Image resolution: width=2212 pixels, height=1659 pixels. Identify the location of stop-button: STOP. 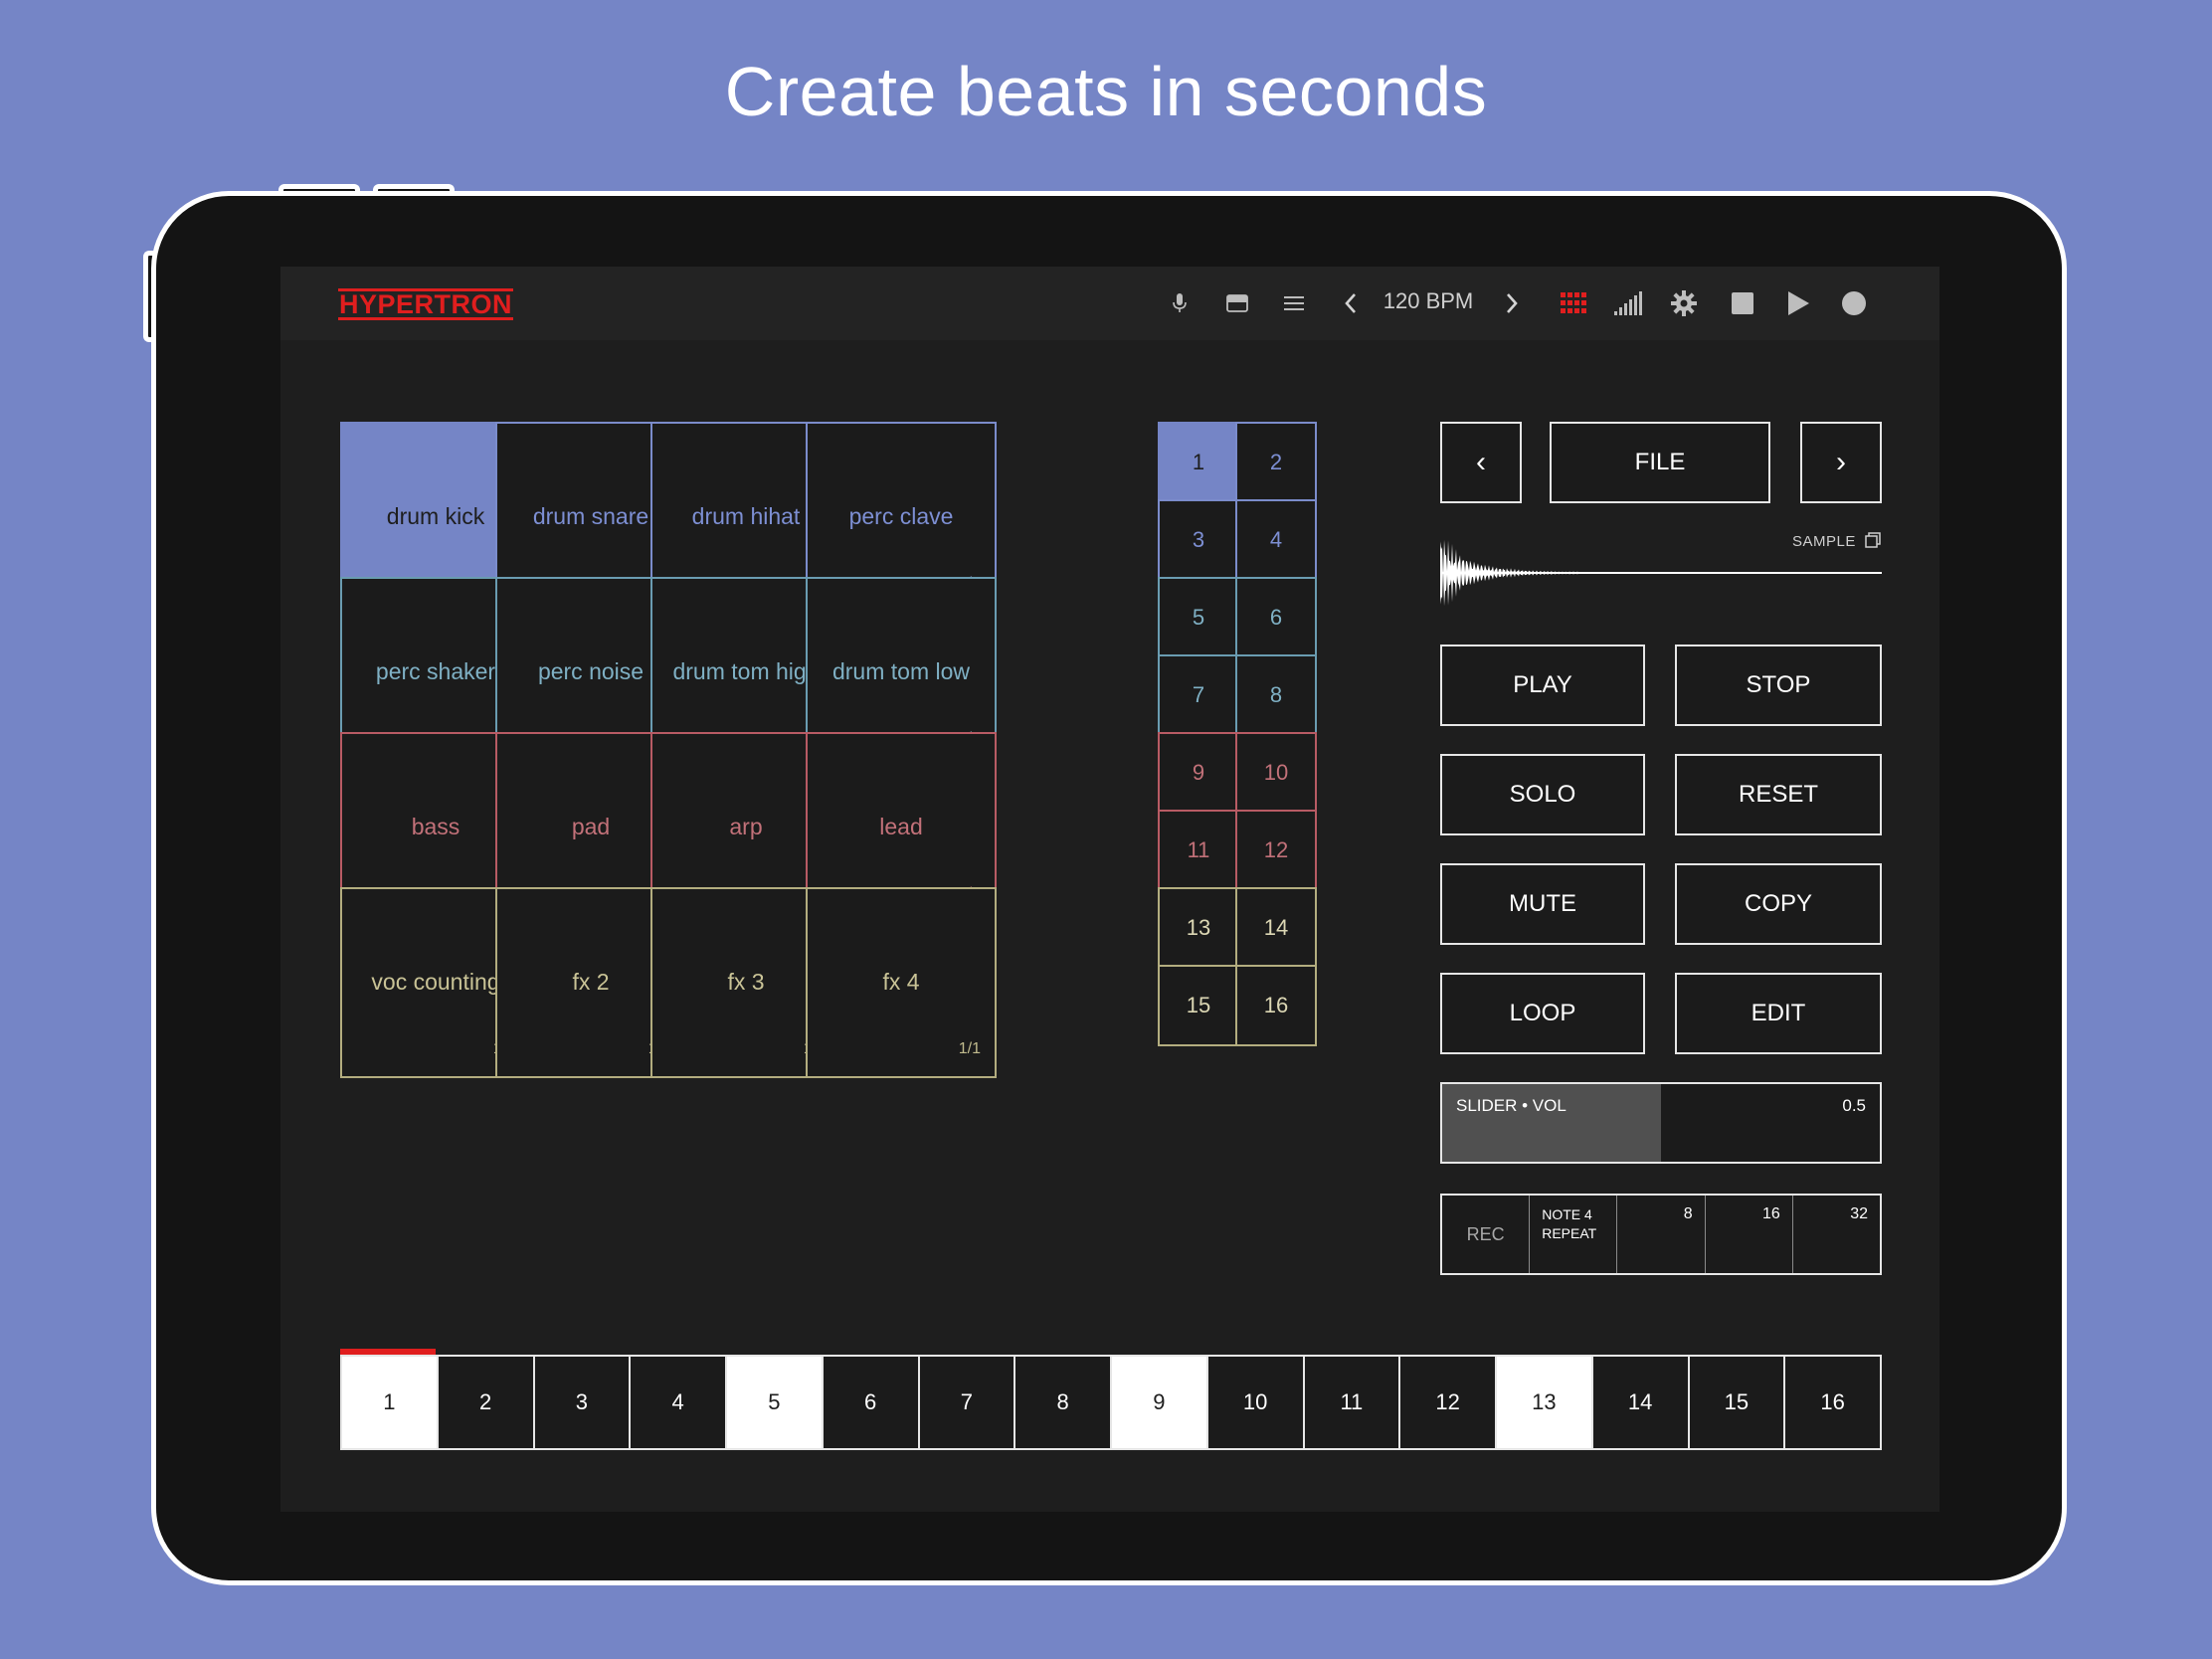
(1778, 685).